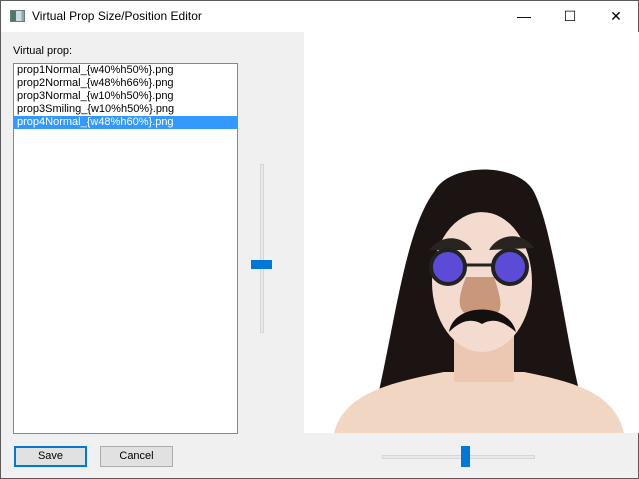 This screenshot has width=639, height=479. Describe the element at coordinates (43, 51) in the screenshot. I see `virtual-prop-label: Virtual prop:` at that location.